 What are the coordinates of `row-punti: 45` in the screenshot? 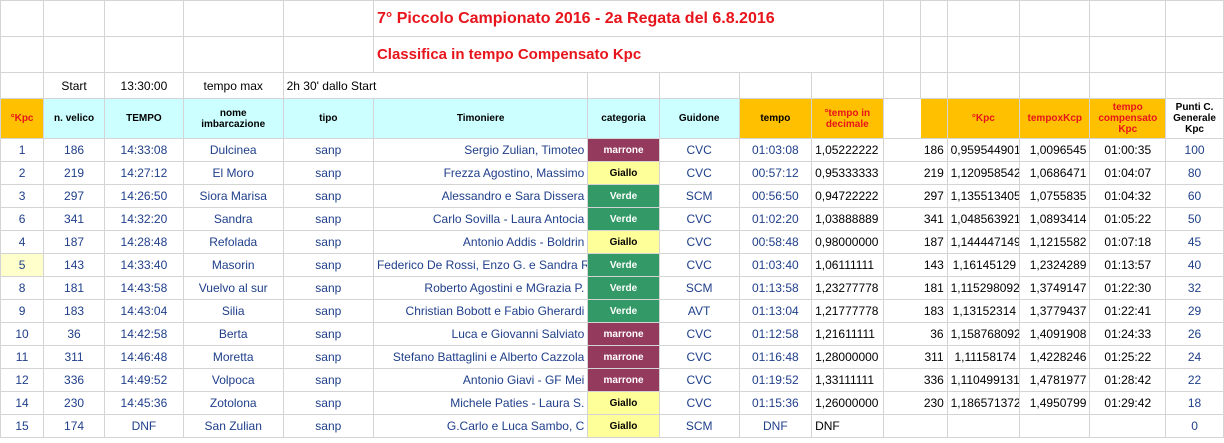 It's located at (1194, 242).